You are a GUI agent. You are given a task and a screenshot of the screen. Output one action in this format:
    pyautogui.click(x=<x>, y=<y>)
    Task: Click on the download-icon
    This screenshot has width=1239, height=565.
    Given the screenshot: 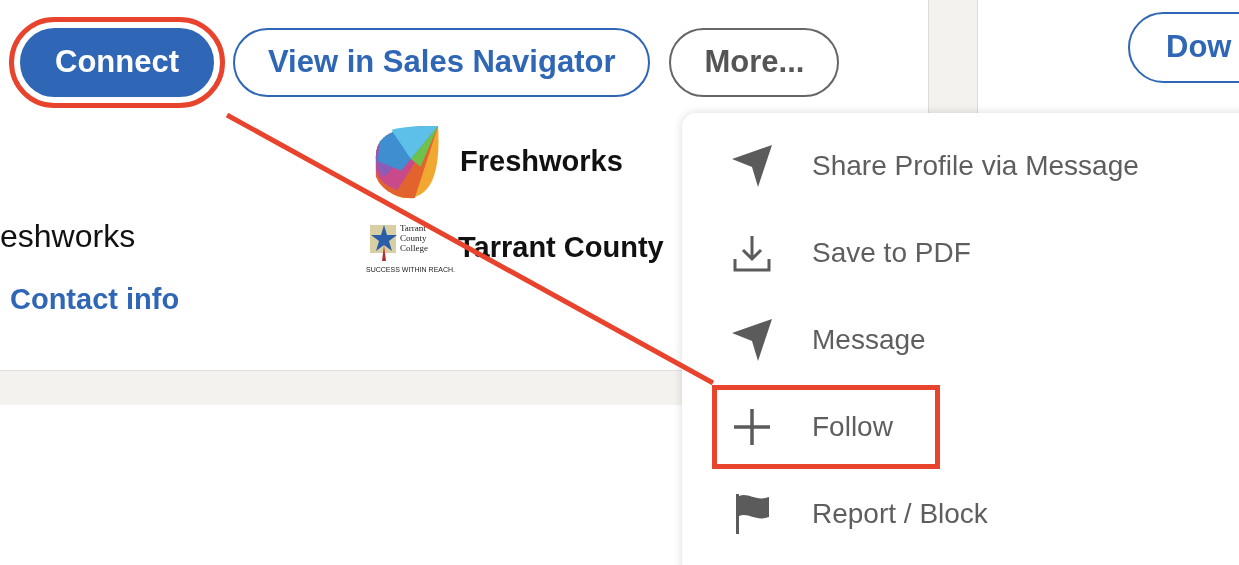 What is the action you would take?
    pyautogui.click(x=752, y=253)
    